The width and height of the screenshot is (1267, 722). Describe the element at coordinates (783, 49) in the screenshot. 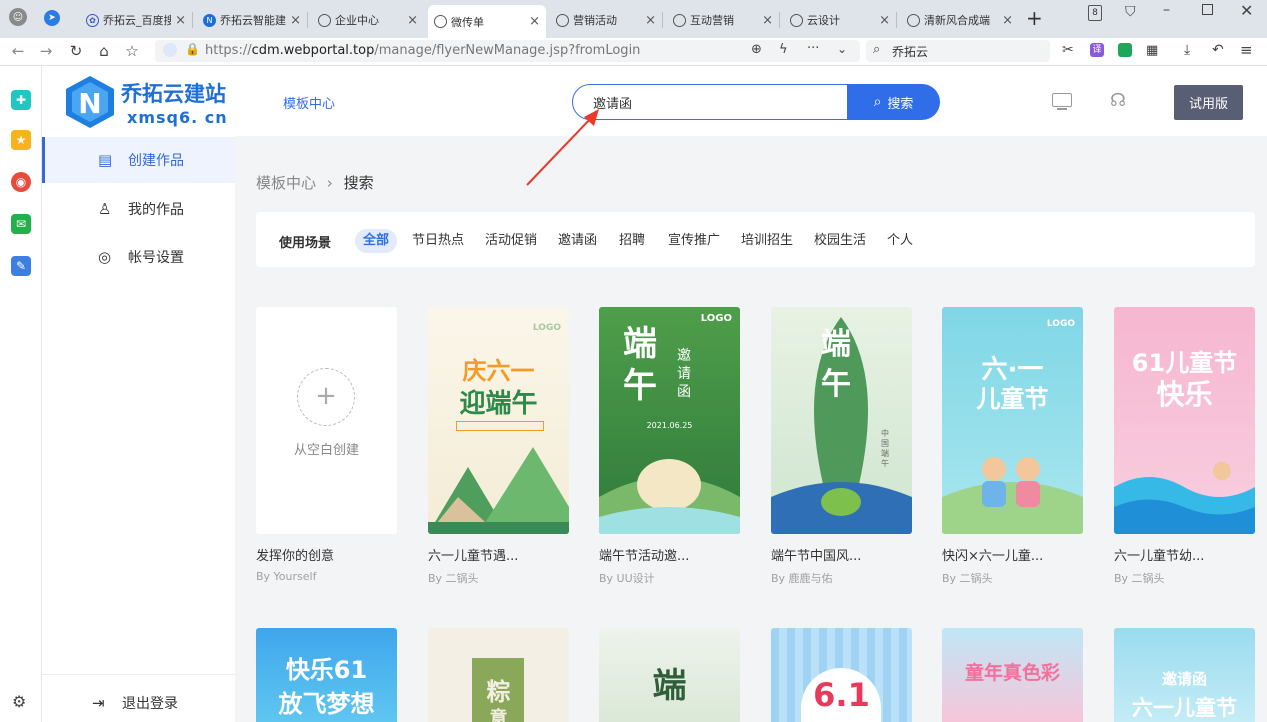

I see `lightning-icon: ϟ` at that location.